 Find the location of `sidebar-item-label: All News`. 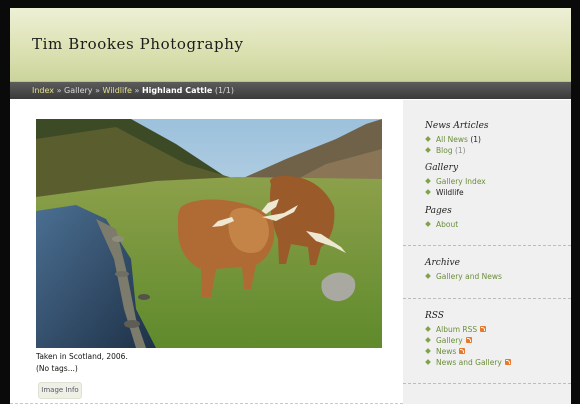

sidebar-item-label: All News is located at coordinates (452, 139).